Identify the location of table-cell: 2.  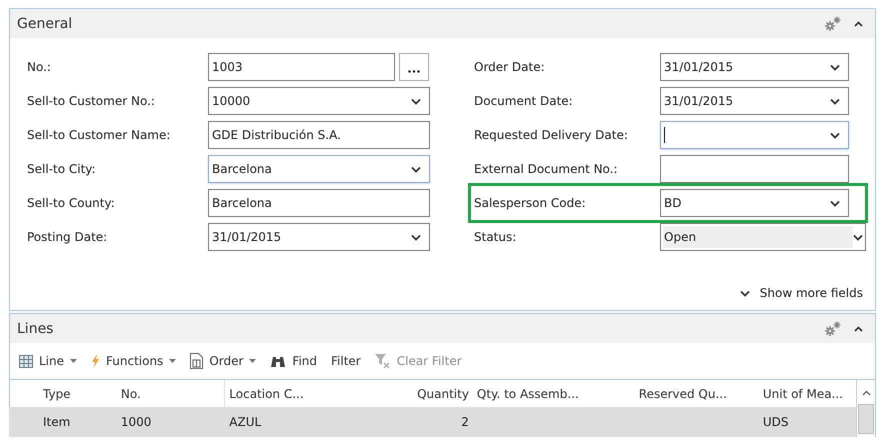
(465, 422).